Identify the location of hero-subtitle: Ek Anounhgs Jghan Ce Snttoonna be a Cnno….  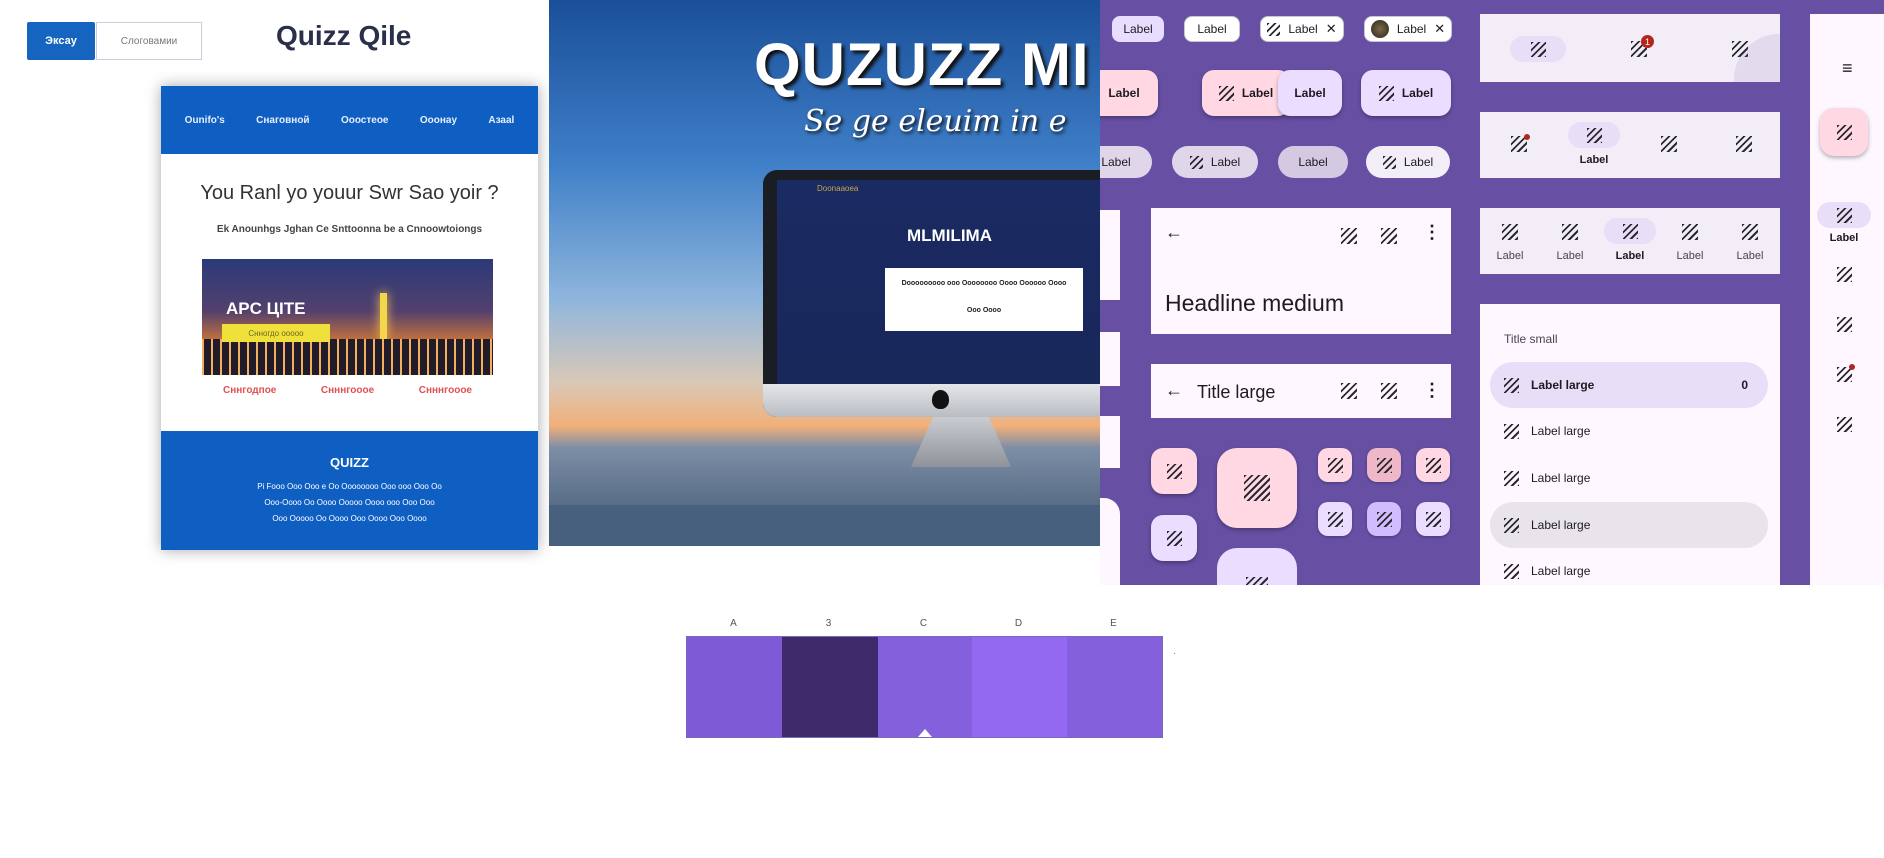
(349, 229).